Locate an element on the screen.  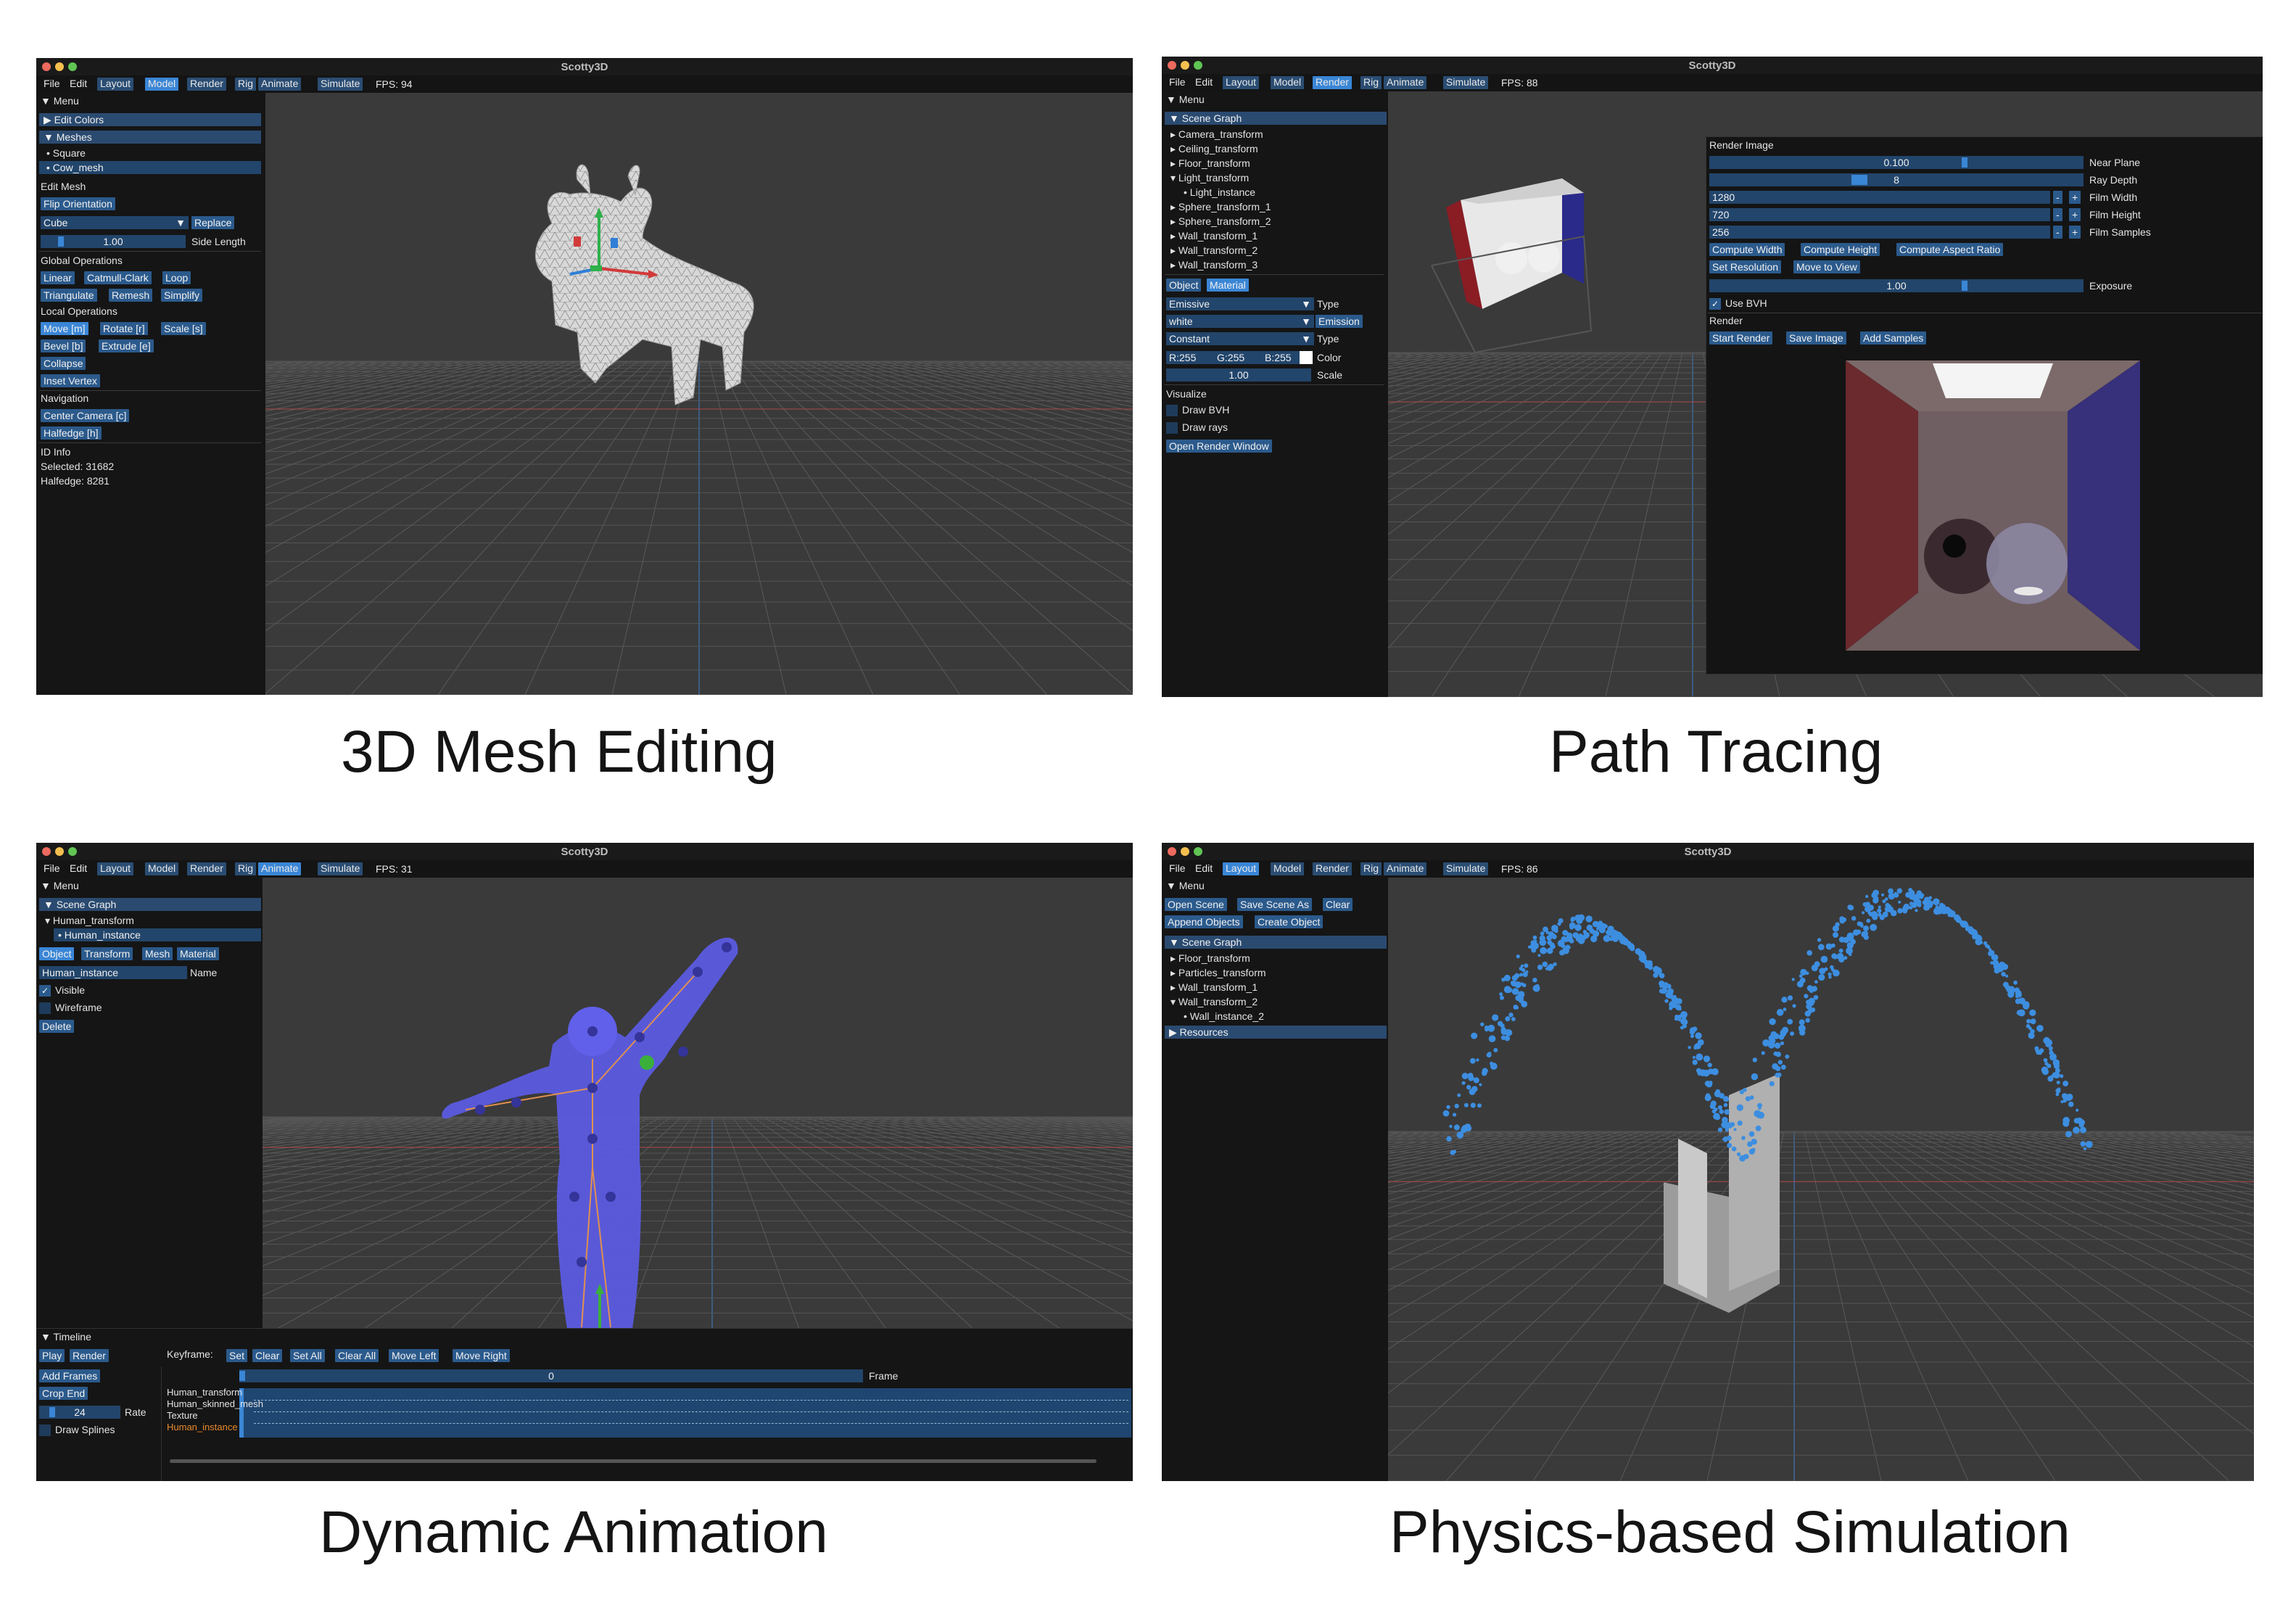
tree-item: ▾ Light_transform is located at coordinates (1209, 178).